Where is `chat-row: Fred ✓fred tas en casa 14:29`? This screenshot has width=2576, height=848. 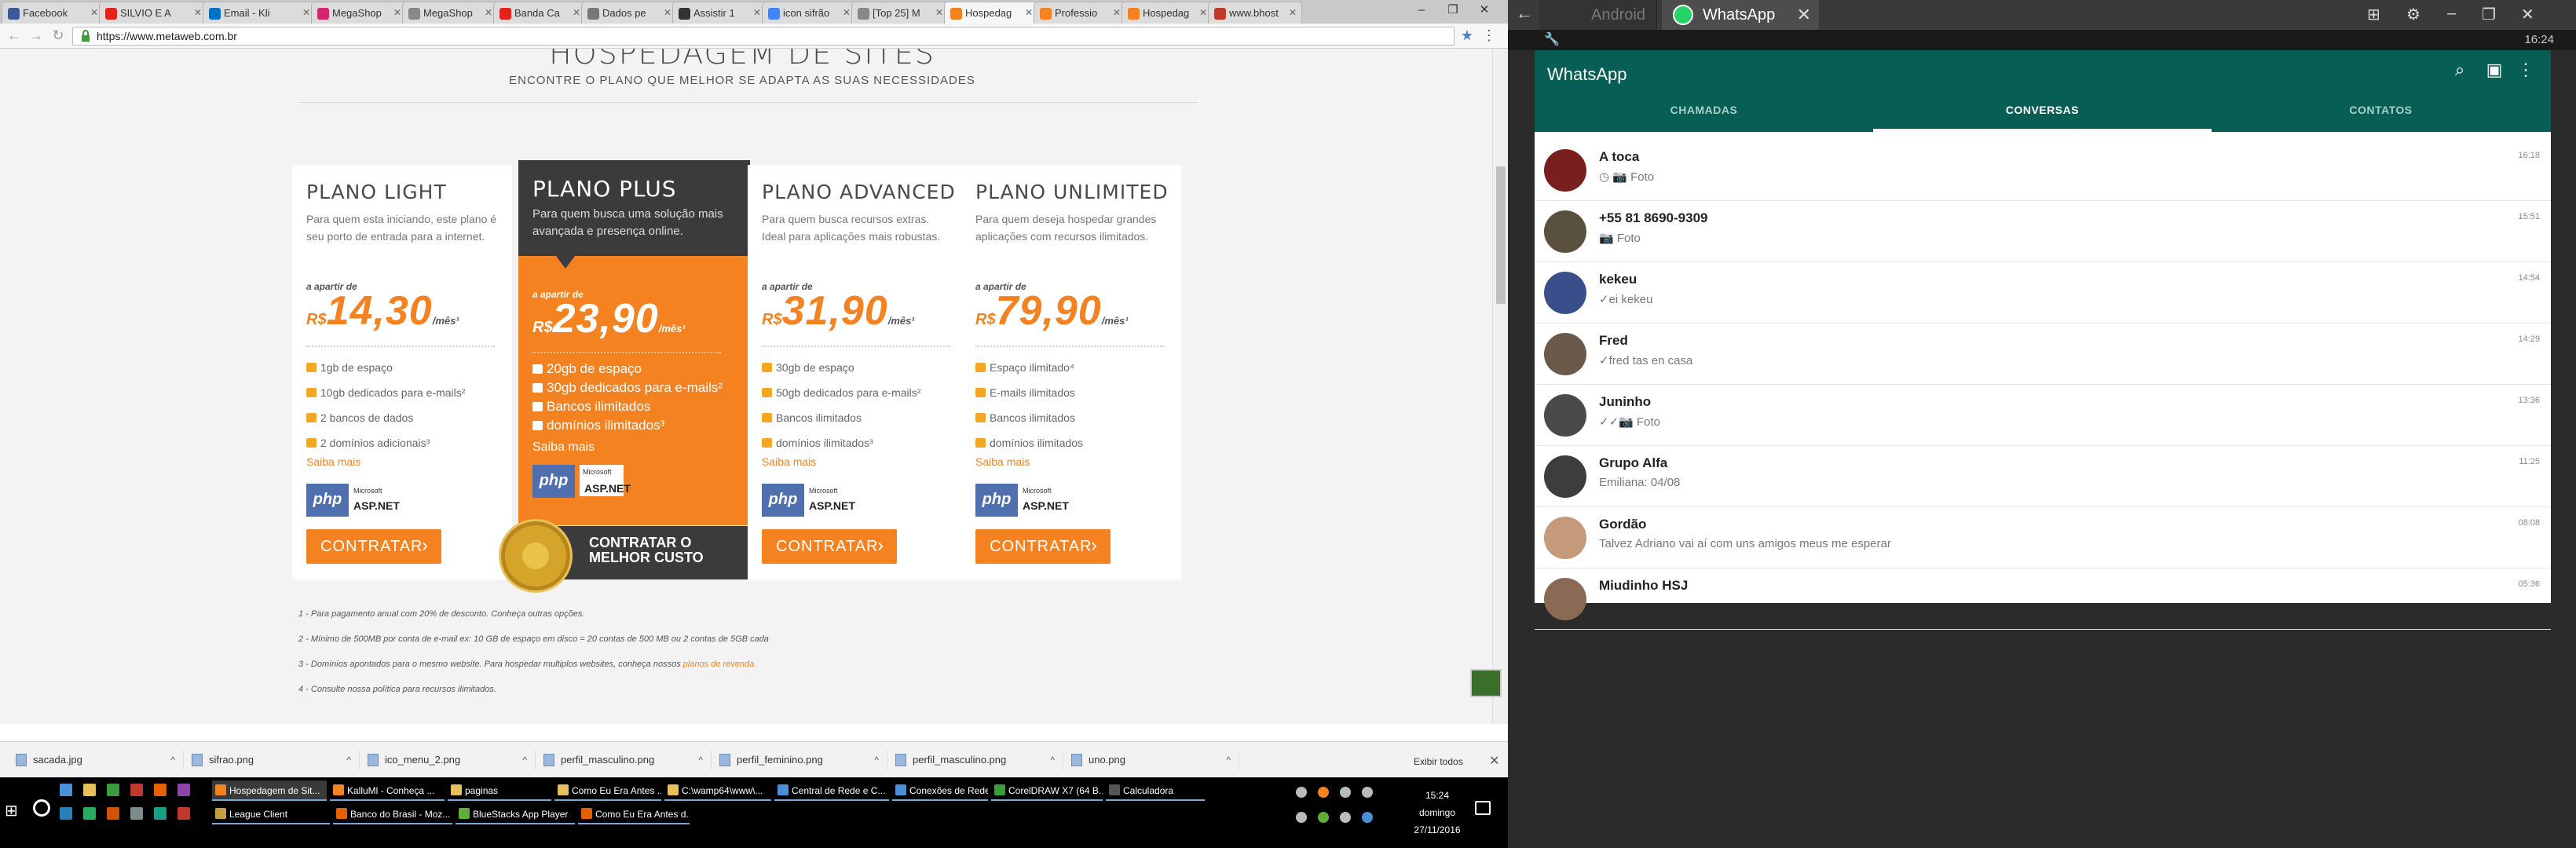 chat-row: Fred ✓fred tas en casa 14:29 is located at coordinates (2043, 354).